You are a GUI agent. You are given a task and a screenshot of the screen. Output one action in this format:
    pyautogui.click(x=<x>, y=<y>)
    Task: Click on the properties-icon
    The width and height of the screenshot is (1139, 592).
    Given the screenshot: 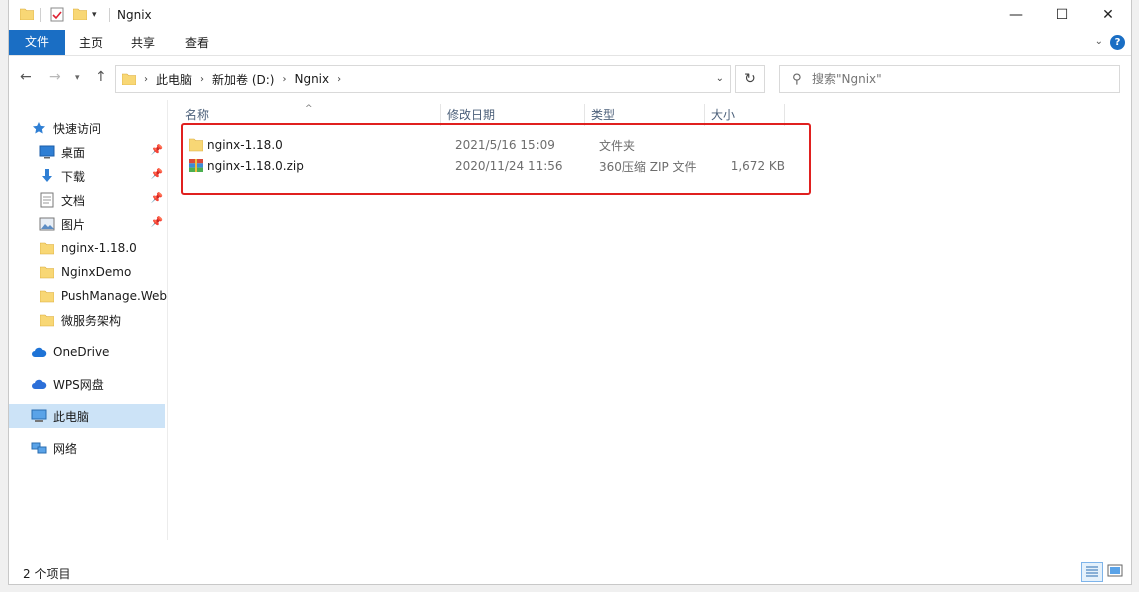 What is the action you would take?
    pyautogui.click(x=57, y=14)
    